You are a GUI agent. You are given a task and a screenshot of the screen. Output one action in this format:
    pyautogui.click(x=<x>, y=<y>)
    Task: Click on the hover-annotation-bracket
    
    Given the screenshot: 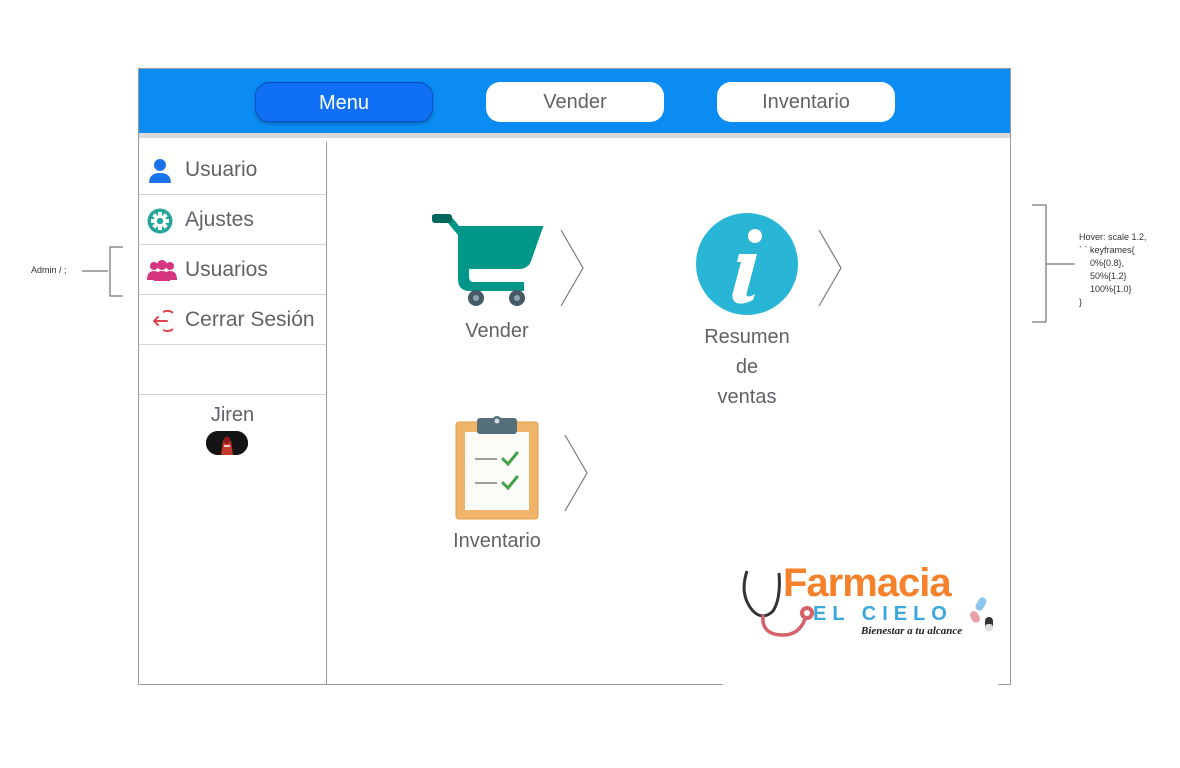 What is the action you would take?
    pyautogui.click(x=1053, y=263)
    